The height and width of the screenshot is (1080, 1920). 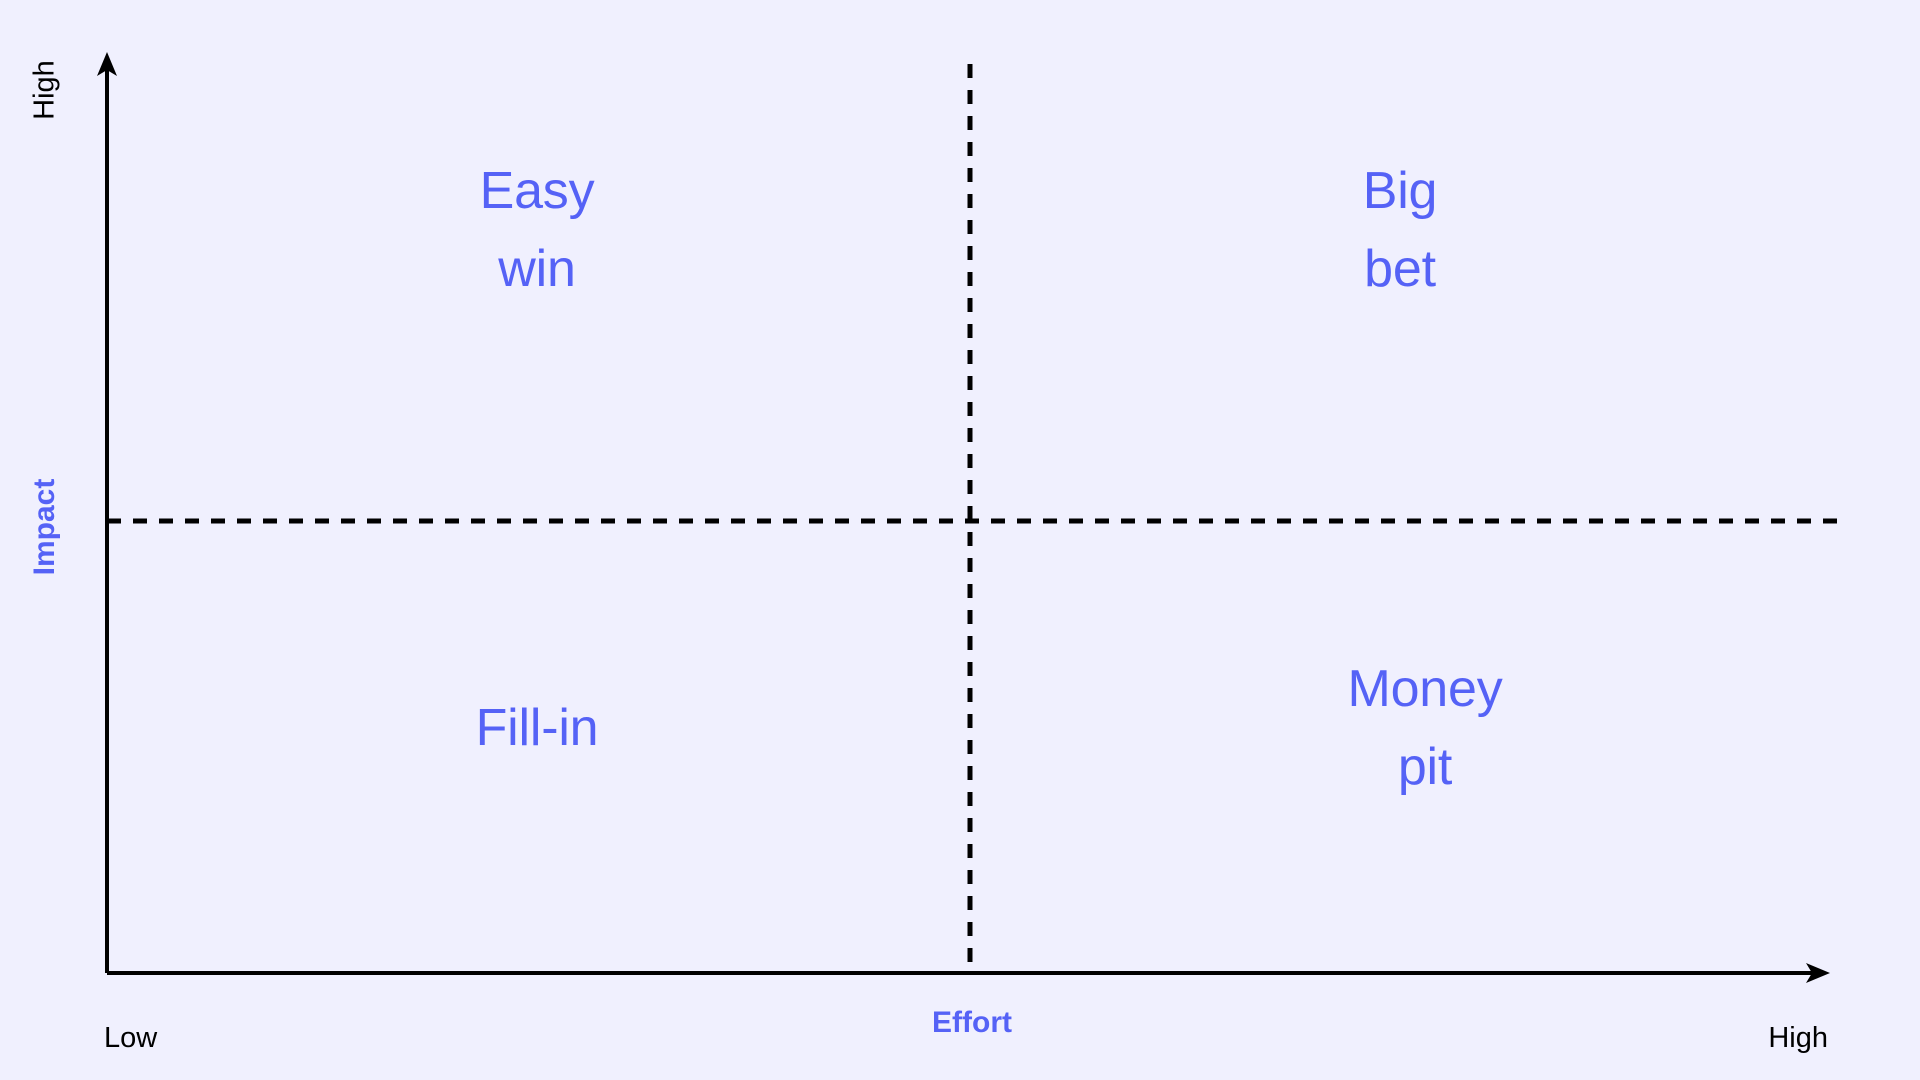 I want to click on y-axis-title: Impact, so click(x=44, y=527).